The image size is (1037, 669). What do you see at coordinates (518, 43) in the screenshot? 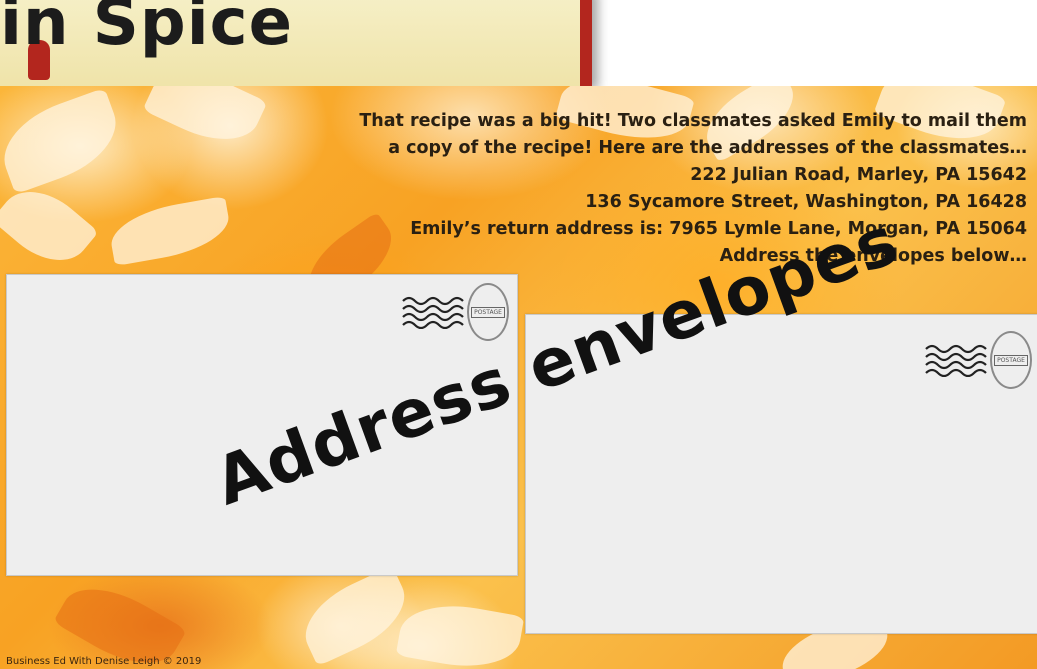
I see `top-banner: in Spice` at bounding box center [518, 43].